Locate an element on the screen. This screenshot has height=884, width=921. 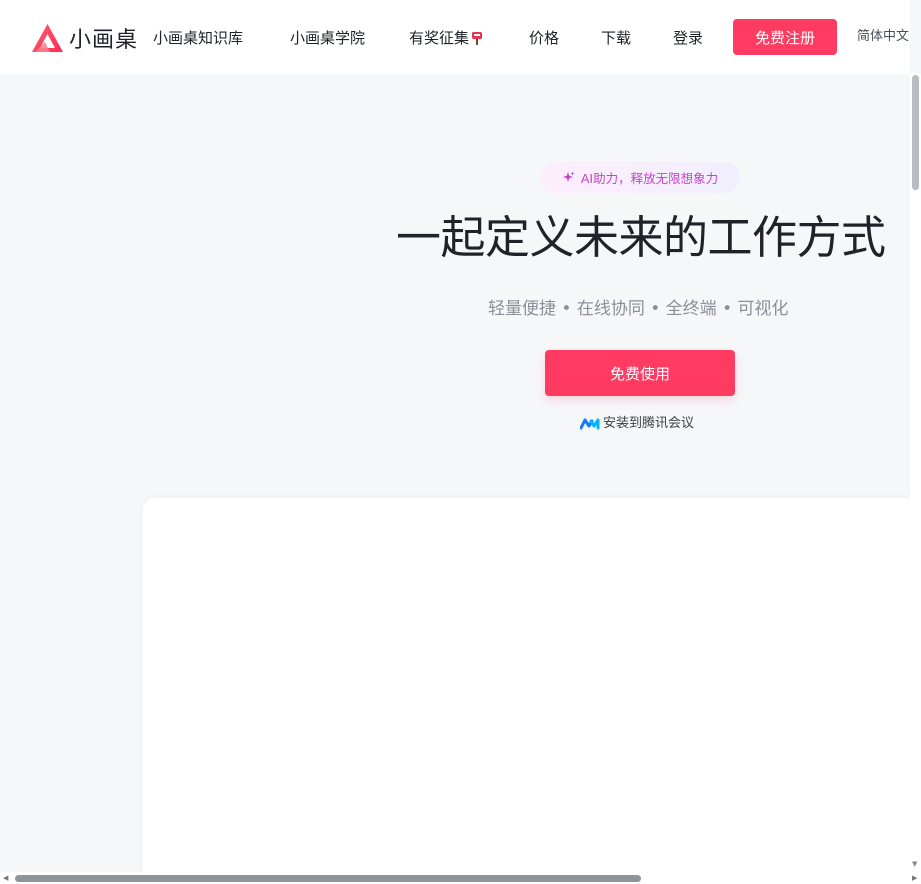
install-tencent-meeting-link: 安装到腾讯会议 is located at coordinates (637, 424).